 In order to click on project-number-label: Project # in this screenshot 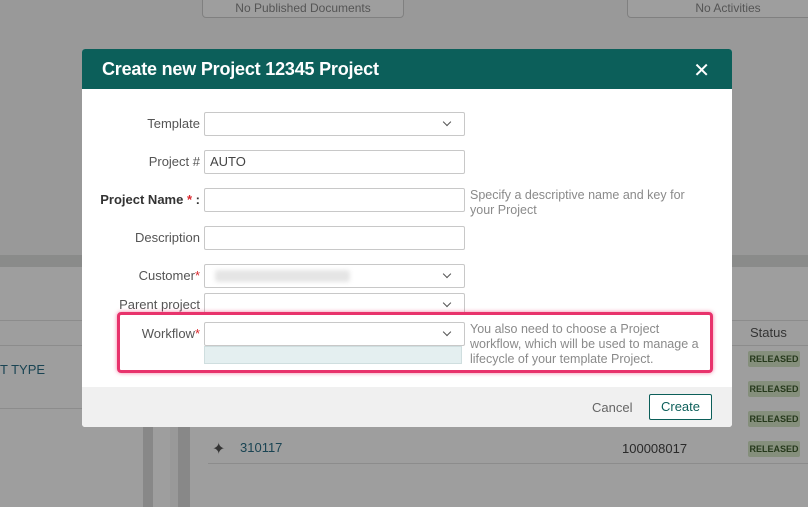, I will do `click(174, 161)`.